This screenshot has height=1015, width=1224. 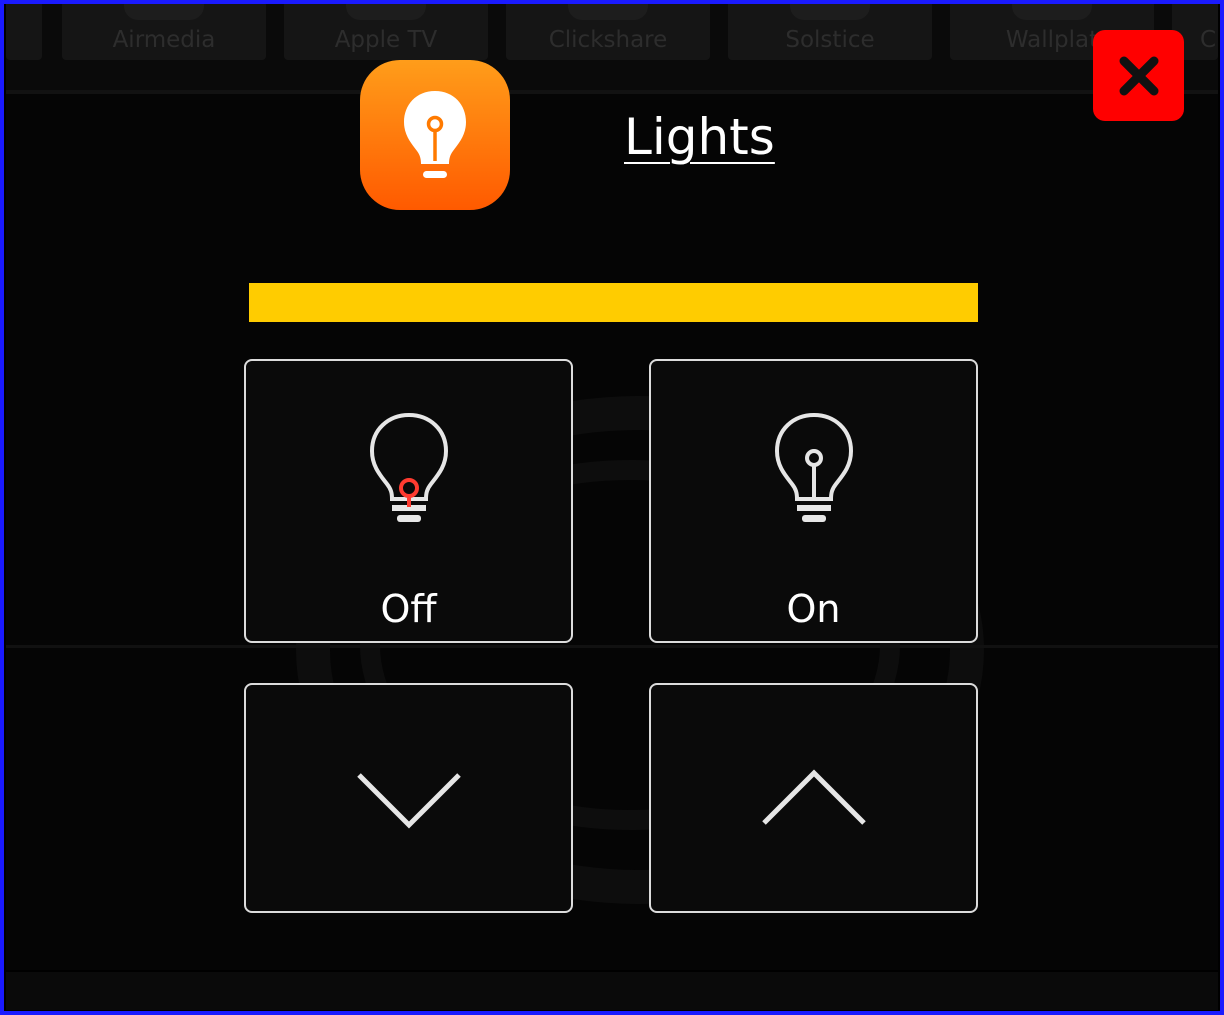 What do you see at coordinates (612, 646) in the screenshot?
I see `background-divider` at bounding box center [612, 646].